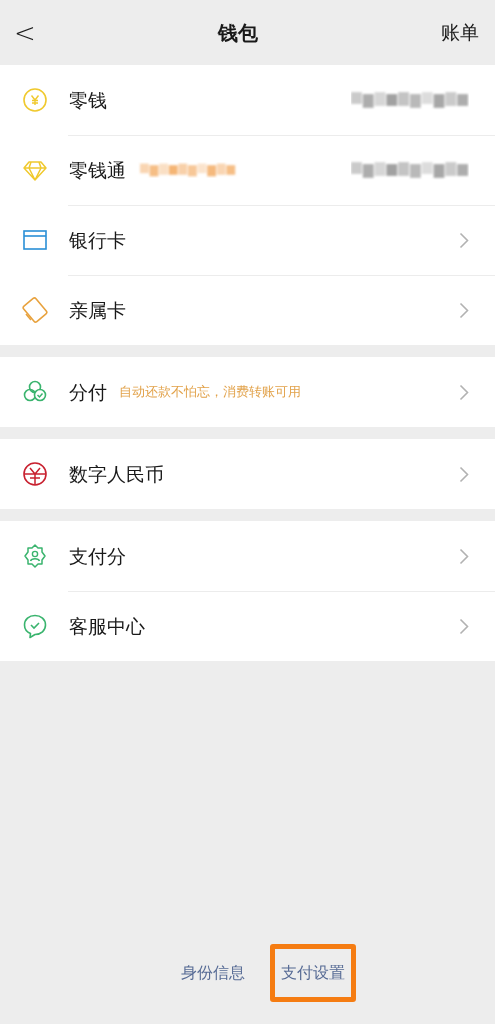 The width and height of the screenshot is (495, 1024). I want to click on yuan-circle-icon, so click(35, 474).